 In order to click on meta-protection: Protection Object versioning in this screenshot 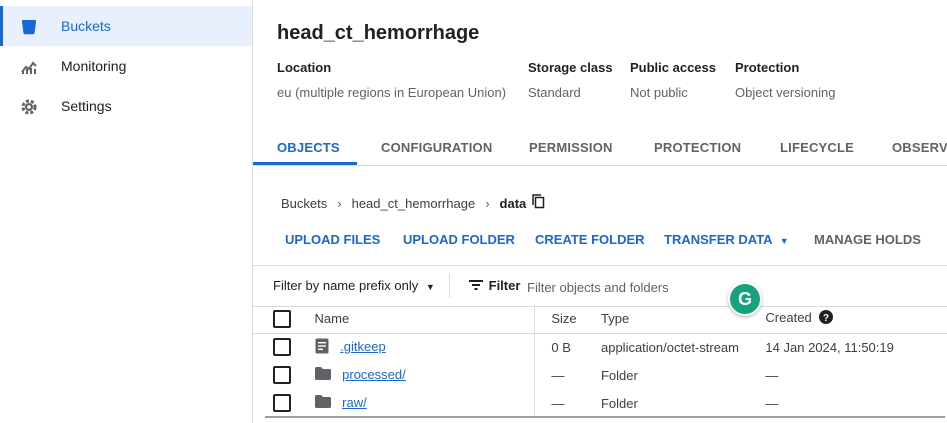, I will do `click(785, 80)`.